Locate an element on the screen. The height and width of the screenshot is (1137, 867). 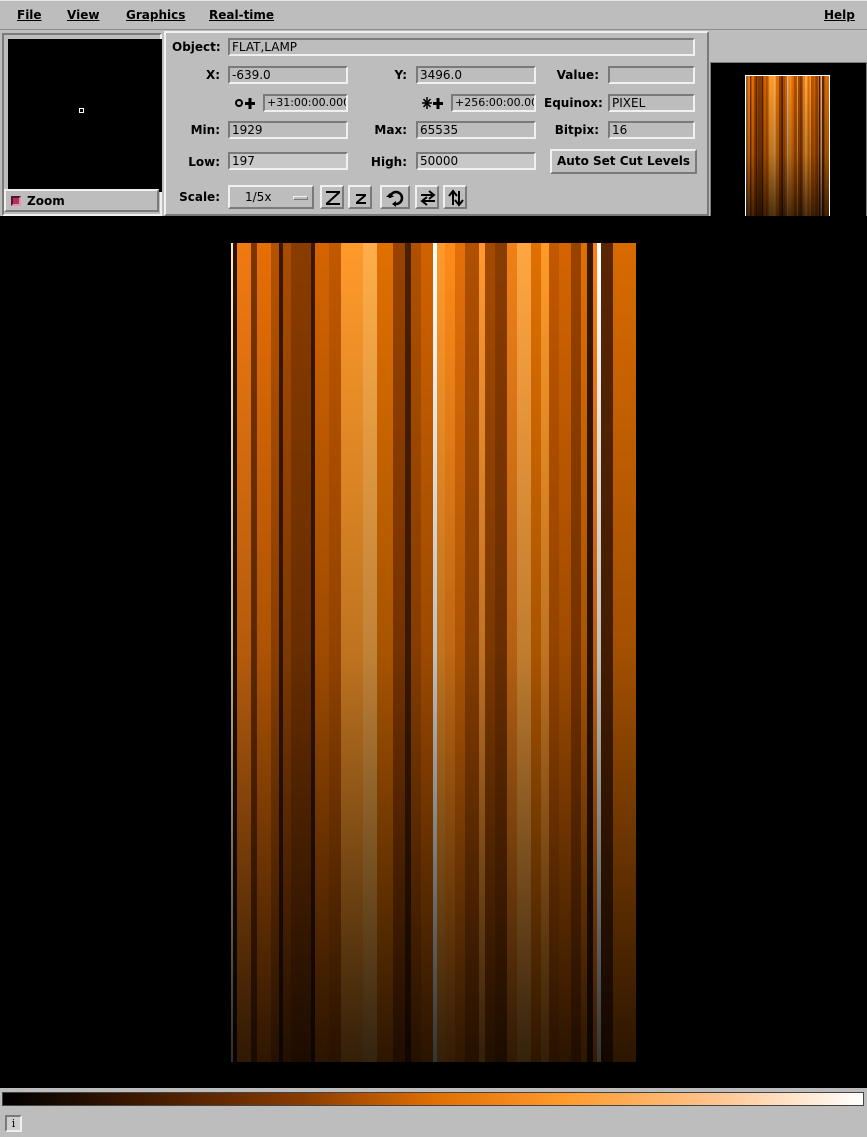
scale-label: Scale: is located at coordinates (199, 197).